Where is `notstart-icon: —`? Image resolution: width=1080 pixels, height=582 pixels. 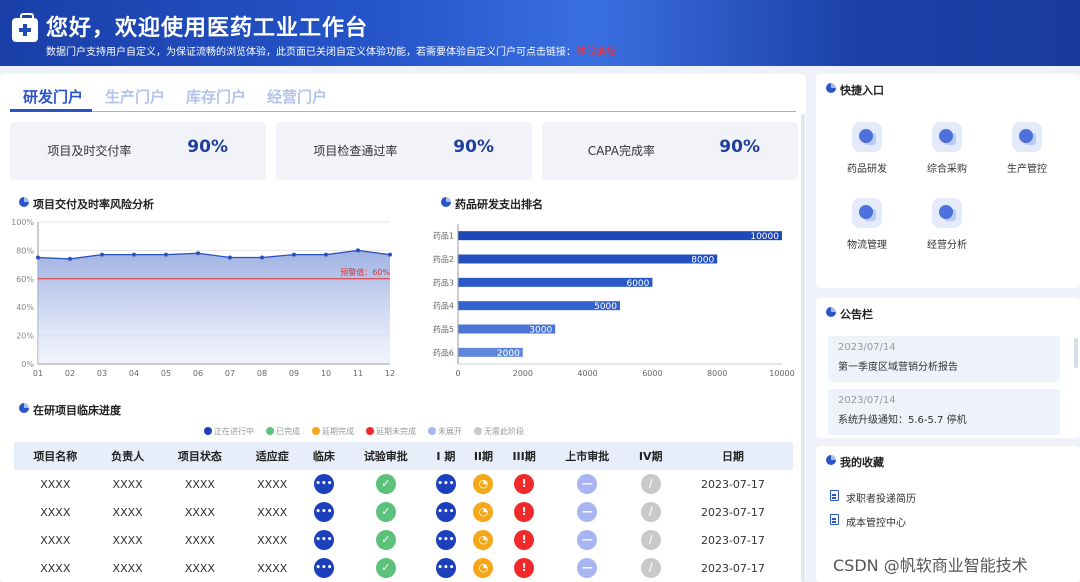 notstart-icon: — is located at coordinates (587, 568).